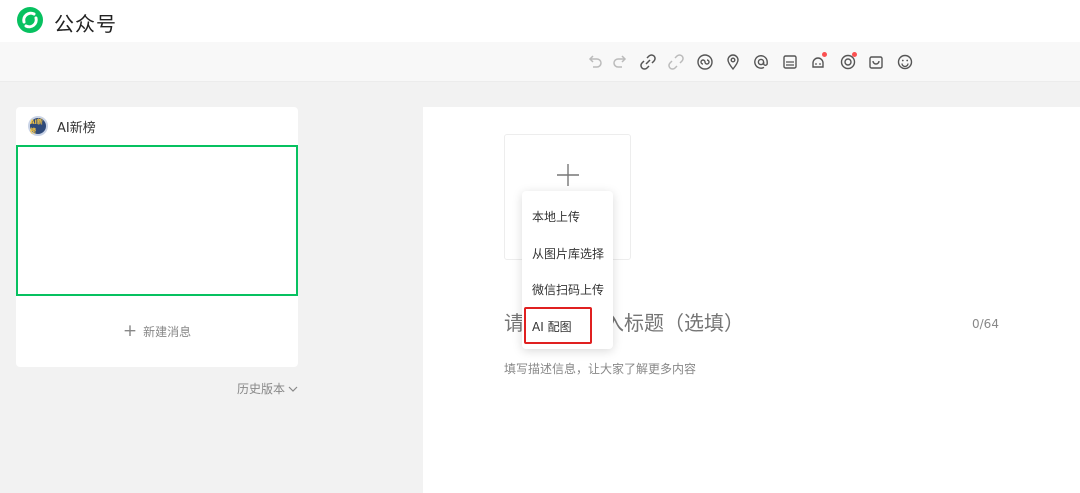  I want to click on emoji-icon, so click(905, 62).